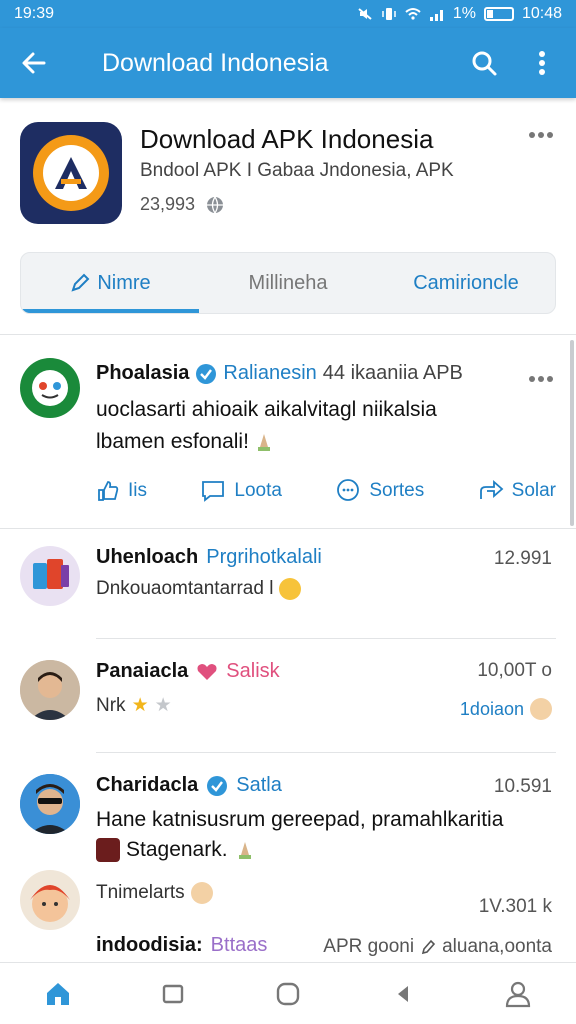 This screenshot has width=576, height=1024. I want to click on square-icon, so click(172, 993).